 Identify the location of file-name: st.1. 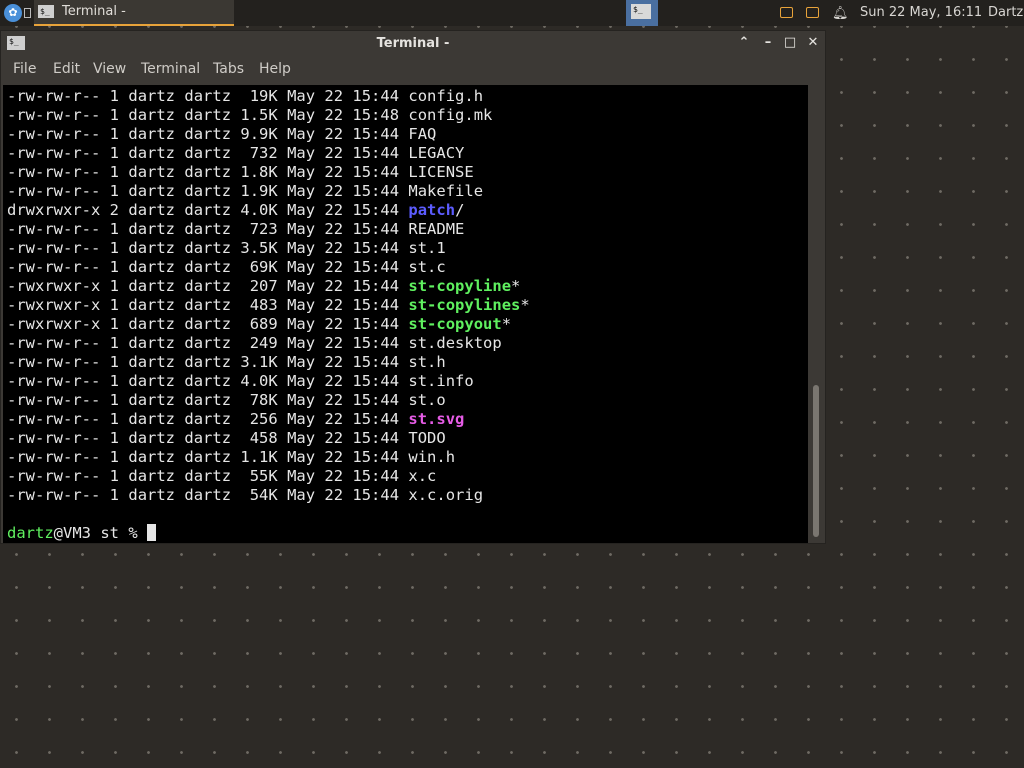
(427, 248).